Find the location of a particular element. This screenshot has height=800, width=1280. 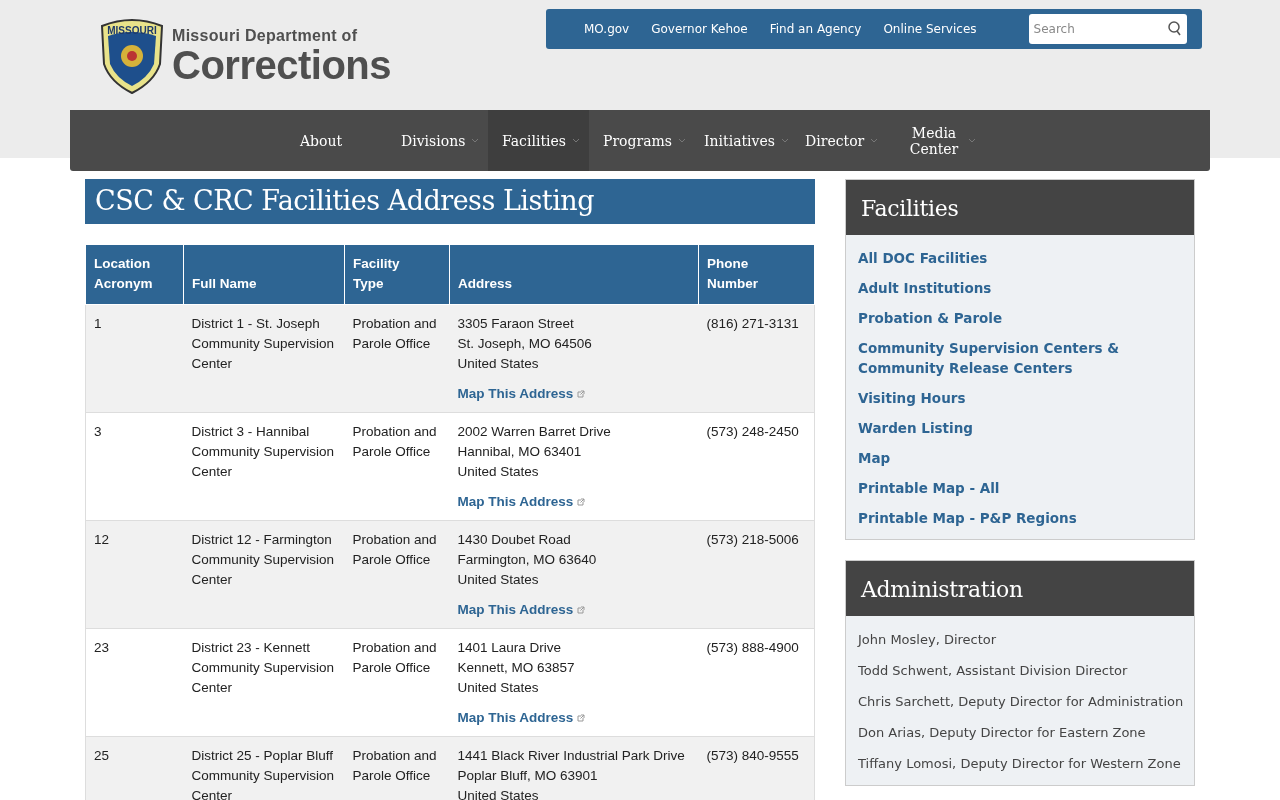

column-header: Address is located at coordinates (574, 274).